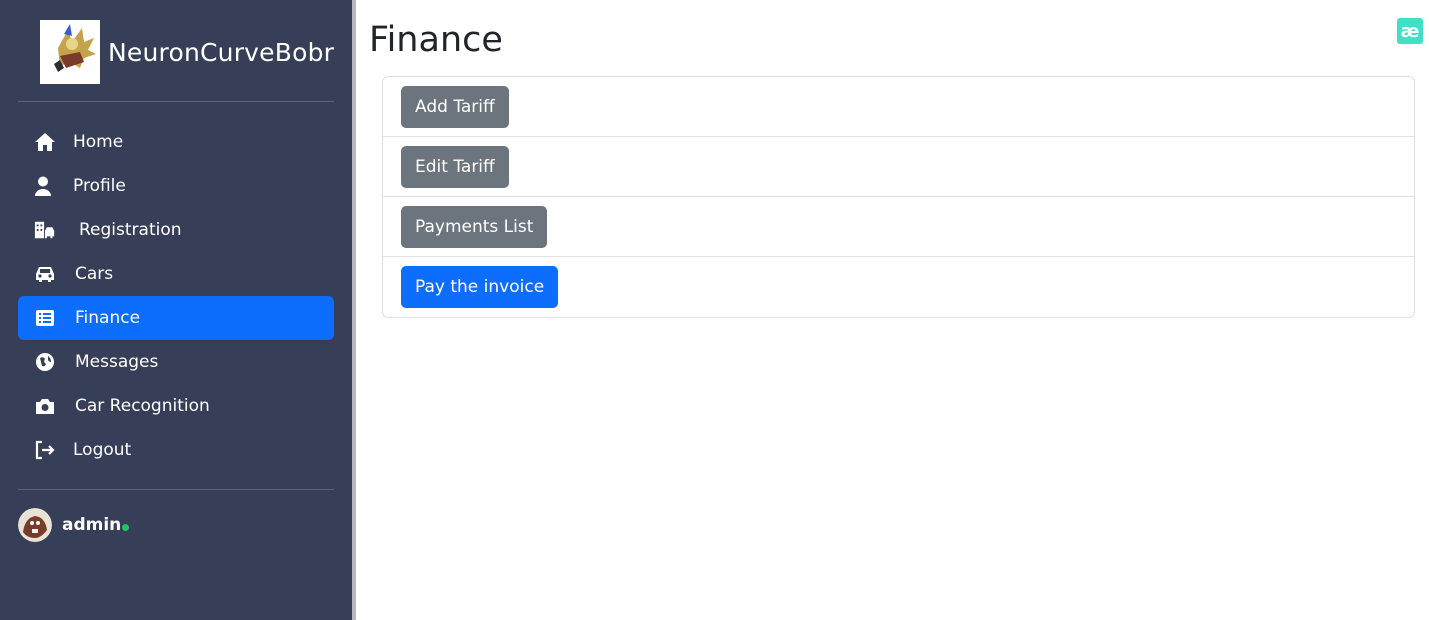 The image size is (1429, 620). I want to click on sidebar-edge, so click(354, 310).